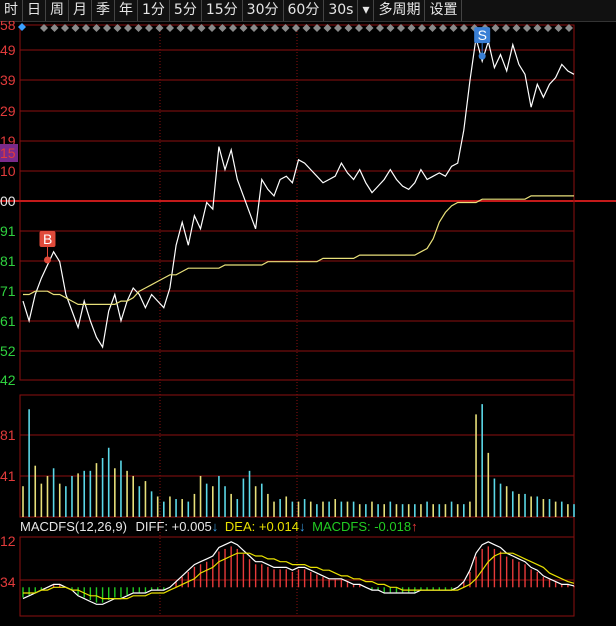  I want to click on volume-tick-label: 41, so click(8, 476).